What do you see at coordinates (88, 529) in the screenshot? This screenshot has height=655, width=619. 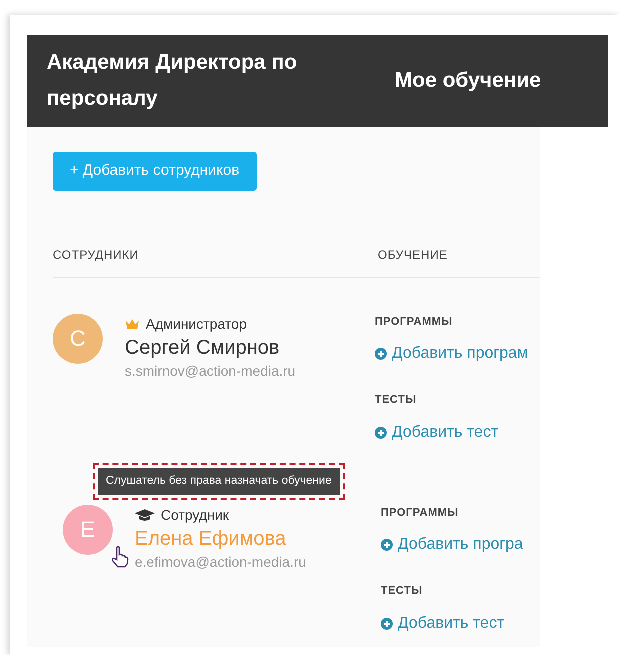 I see `avatar: Е` at bounding box center [88, 529].